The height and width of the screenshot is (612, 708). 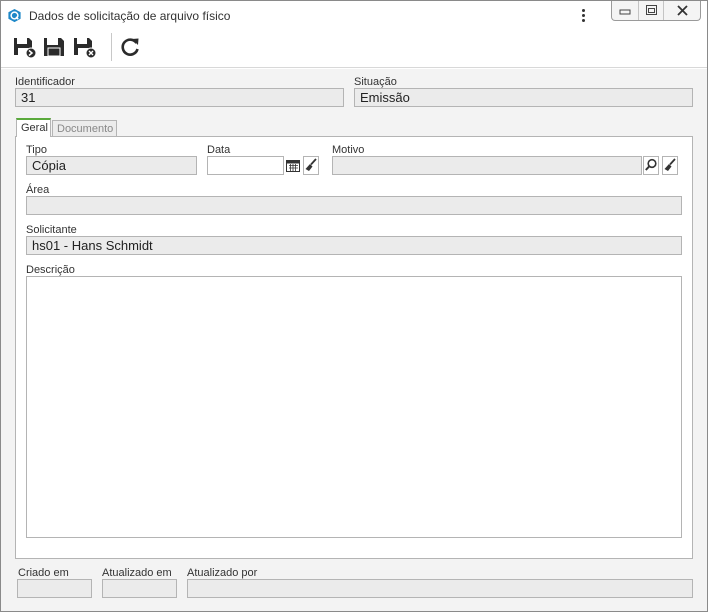 I want to click on save-and-new-button, so click(x=24, y=47).